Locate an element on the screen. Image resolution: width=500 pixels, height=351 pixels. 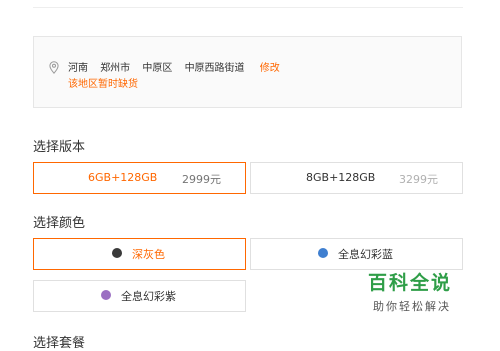
color-option-dark-gray: 深灰色 is located at coordinates (139, 254).